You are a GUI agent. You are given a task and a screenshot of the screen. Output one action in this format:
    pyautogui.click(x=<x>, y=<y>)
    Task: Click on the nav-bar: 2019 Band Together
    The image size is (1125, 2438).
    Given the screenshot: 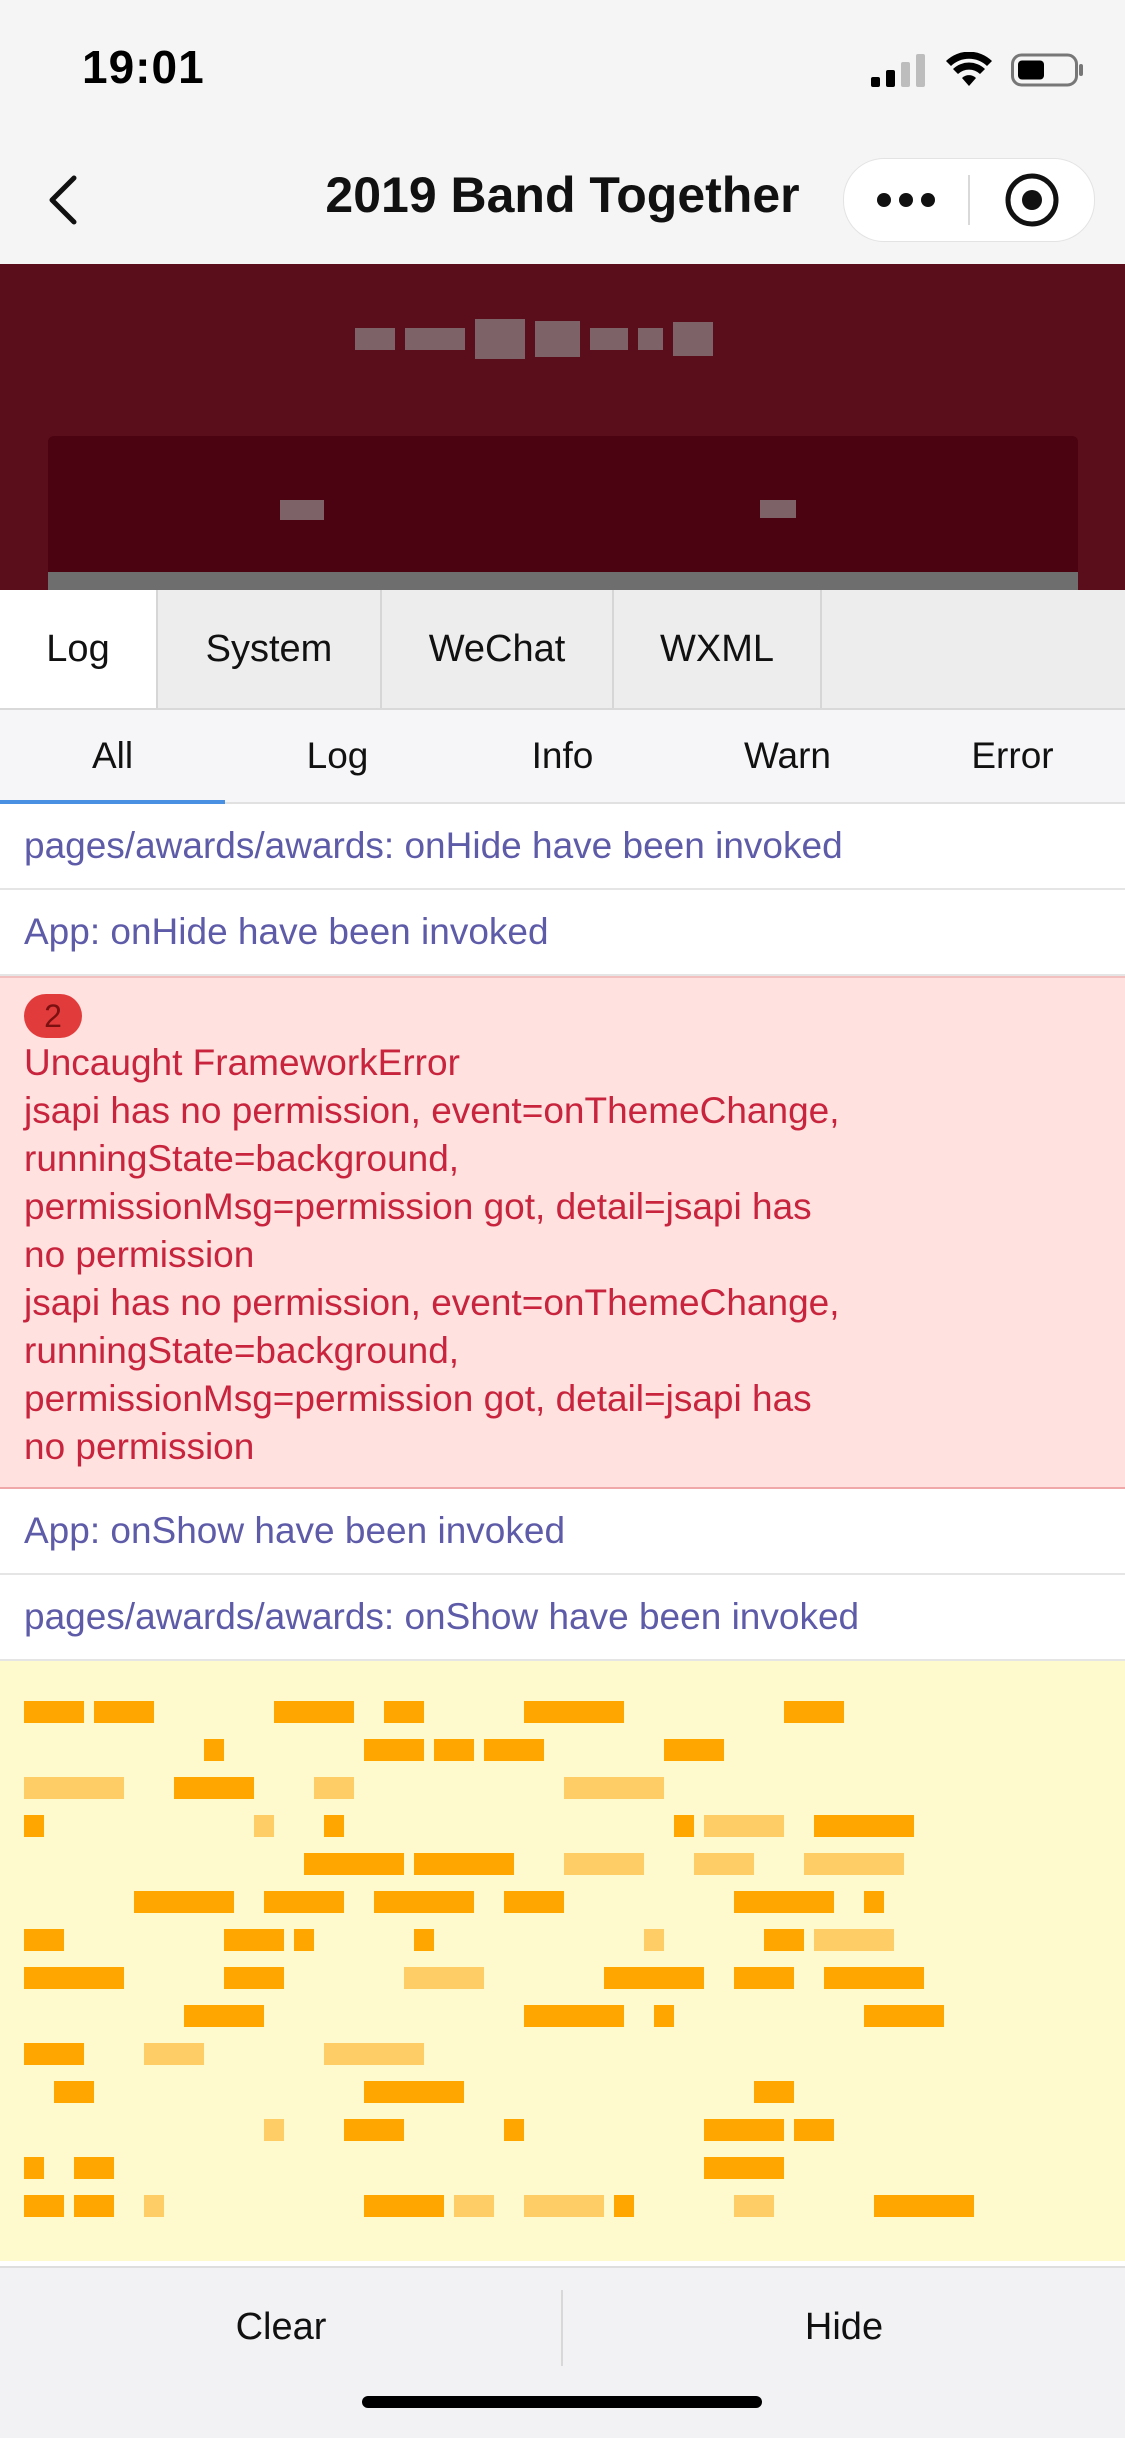 What is the action you would take?
    pyautogui.click(x=562, y=198)
    